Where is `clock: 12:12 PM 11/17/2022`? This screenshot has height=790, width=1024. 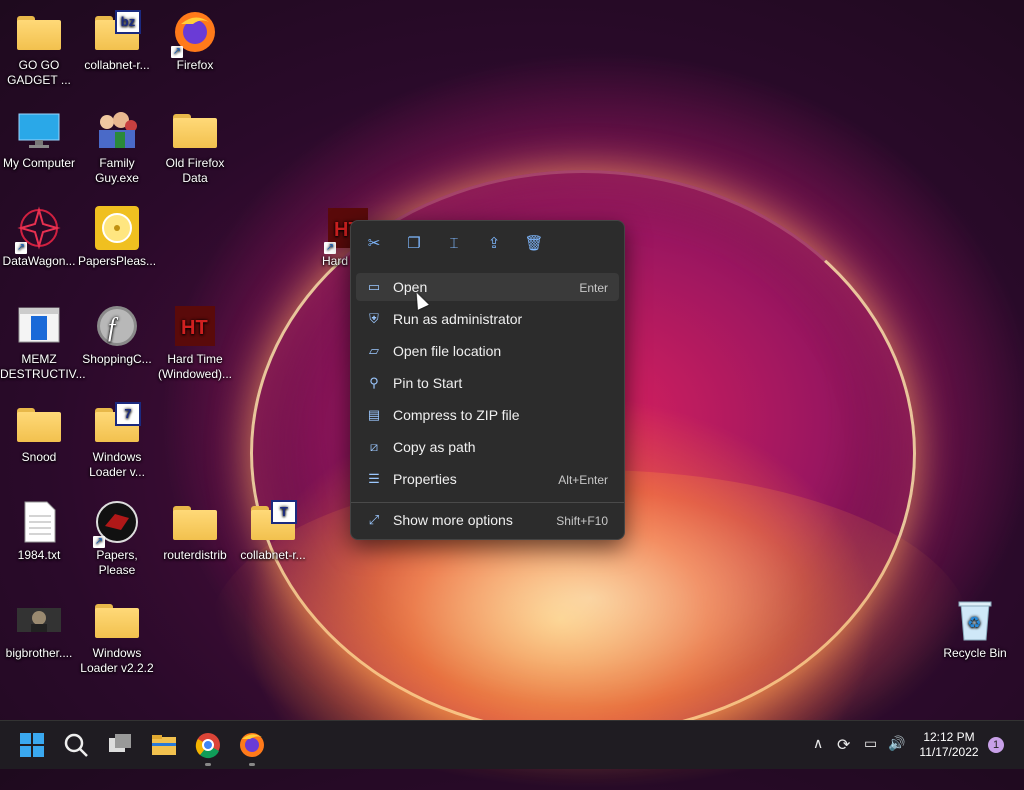 clock: 12:12 PM 11/17/2022 is located at coordinates (949, 745).